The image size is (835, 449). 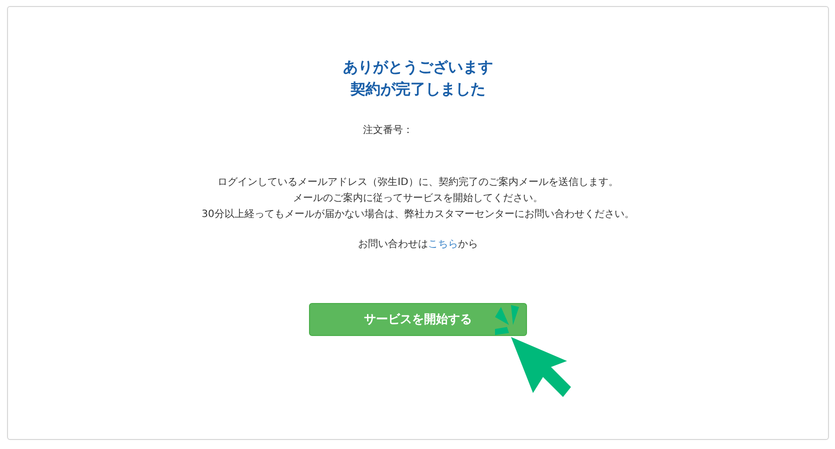 What do you see at coordinates (418, 199) in the screenshot?
I see `message-text: ログインしているメールアドレス（弥生ID）に、契約完了のご案内メールを送信します。 メールのご案内に従ってサービスを開始してください。 30分以上経ってもメールが届かない場合は、弊社カスタマーセンターにお問い合わせください。` at bounding box center [418, 199].